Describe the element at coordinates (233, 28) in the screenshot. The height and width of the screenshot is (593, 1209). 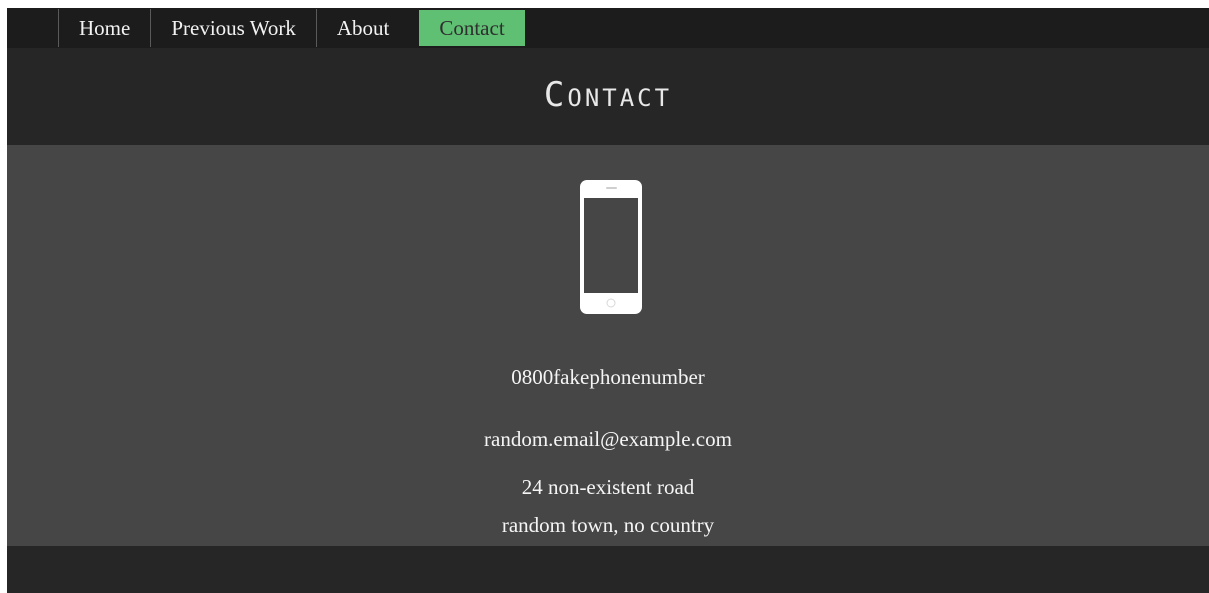
I see `nav-item-previous-work: Previous Work` at that location.